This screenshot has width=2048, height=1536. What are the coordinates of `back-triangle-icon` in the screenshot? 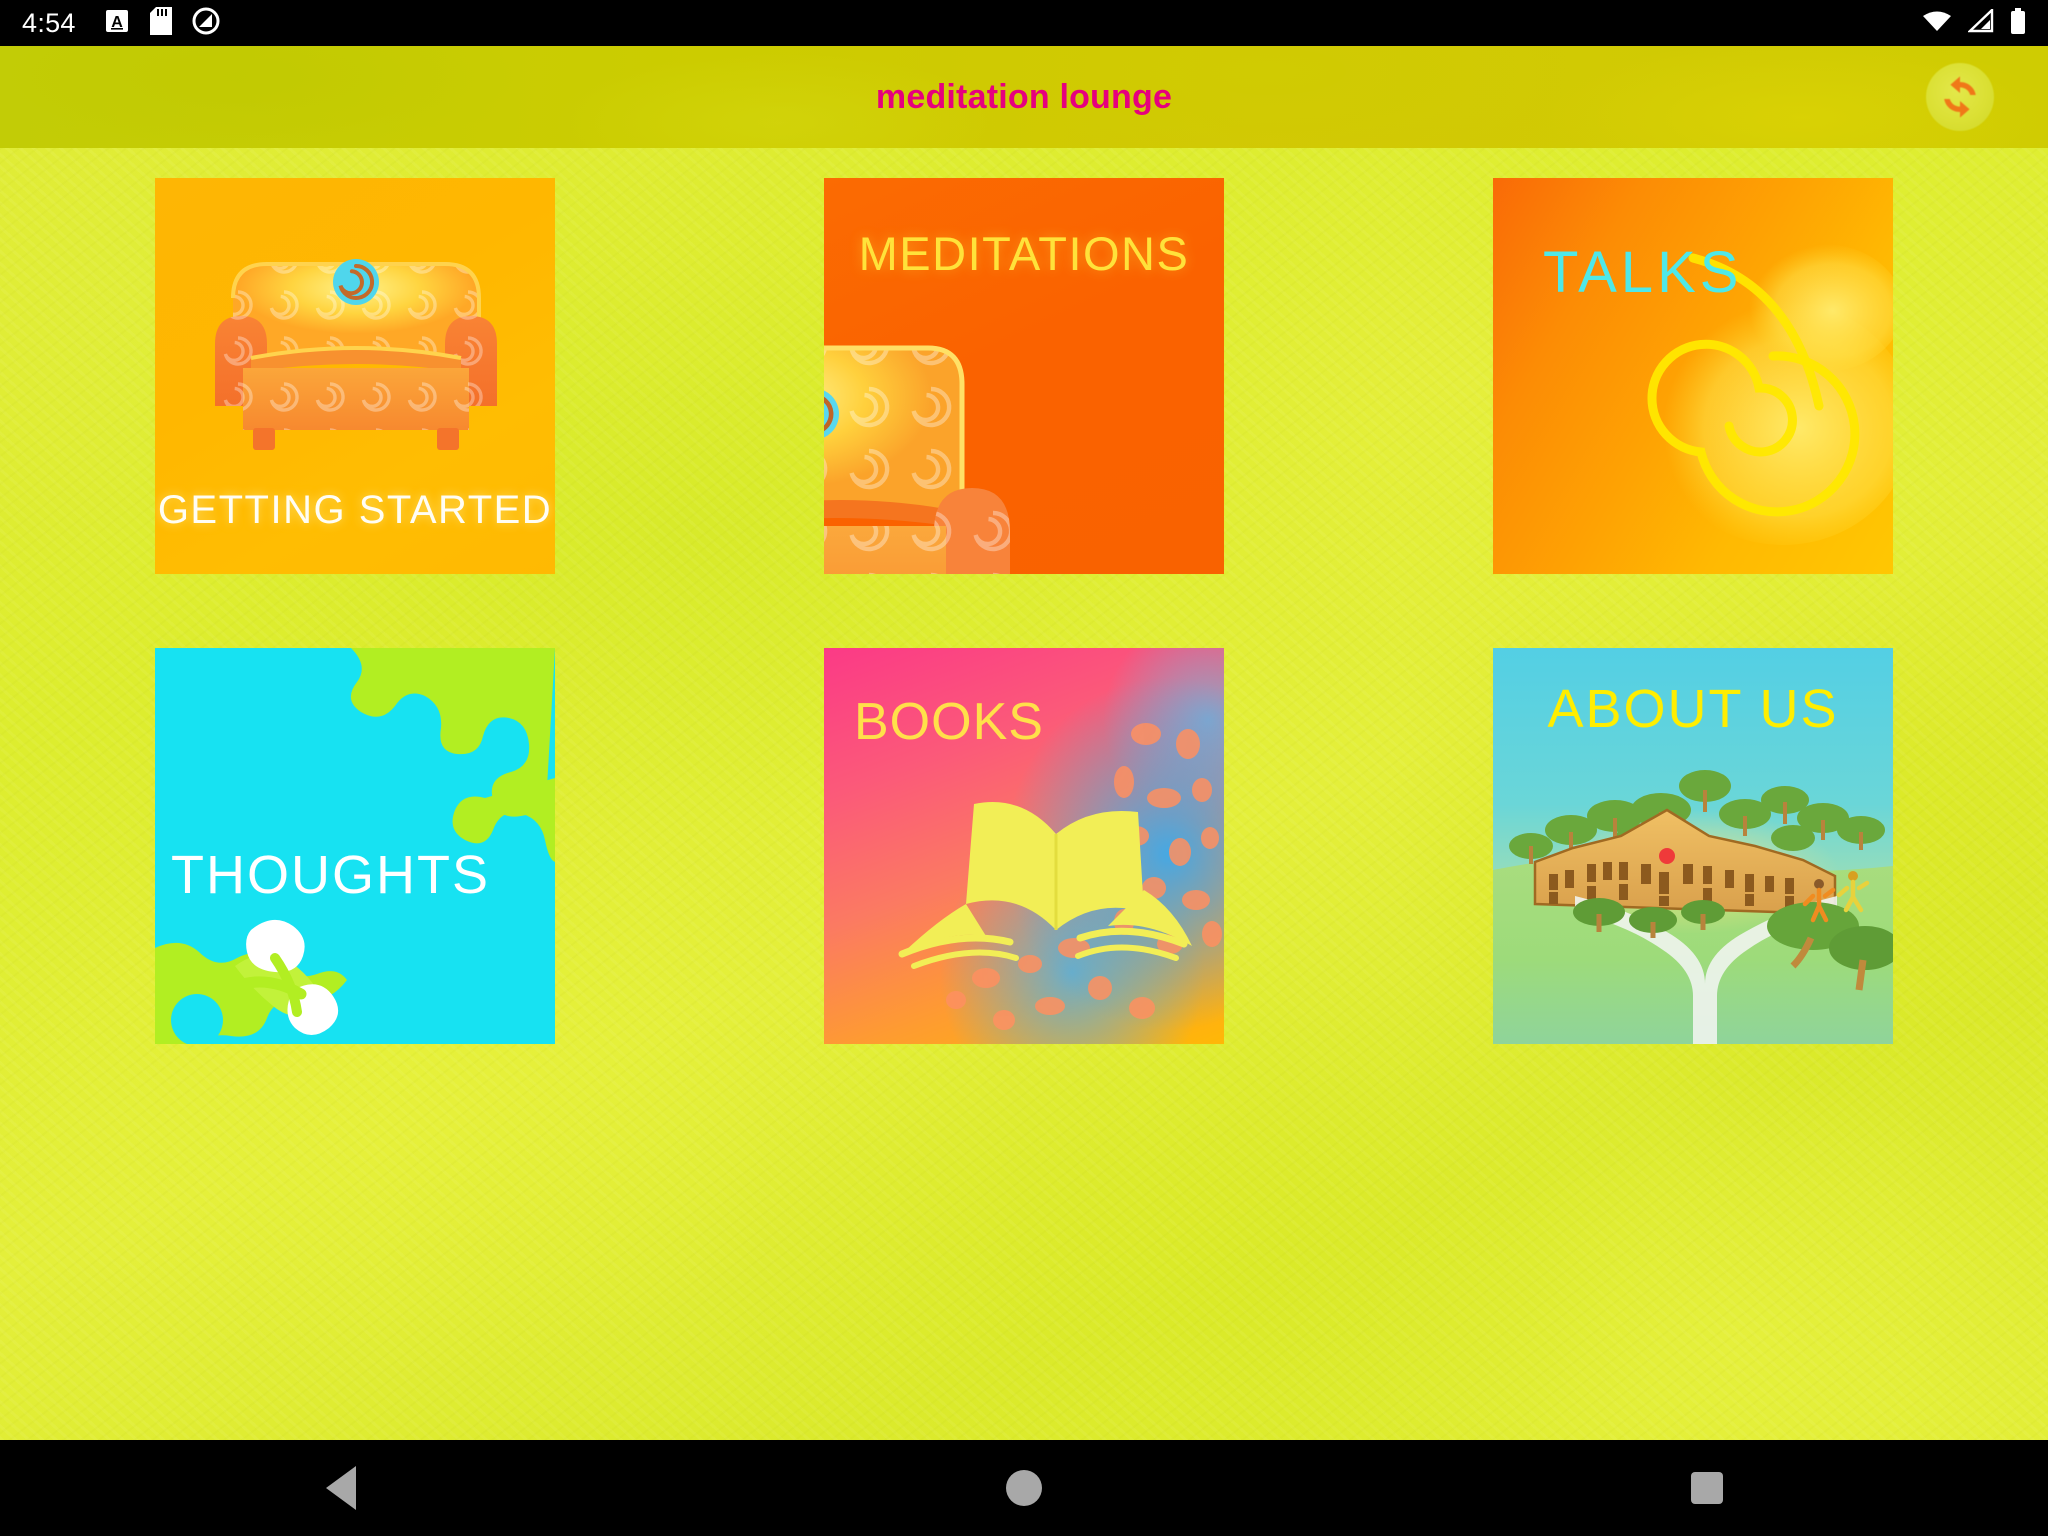 It's located at (341, 1488).